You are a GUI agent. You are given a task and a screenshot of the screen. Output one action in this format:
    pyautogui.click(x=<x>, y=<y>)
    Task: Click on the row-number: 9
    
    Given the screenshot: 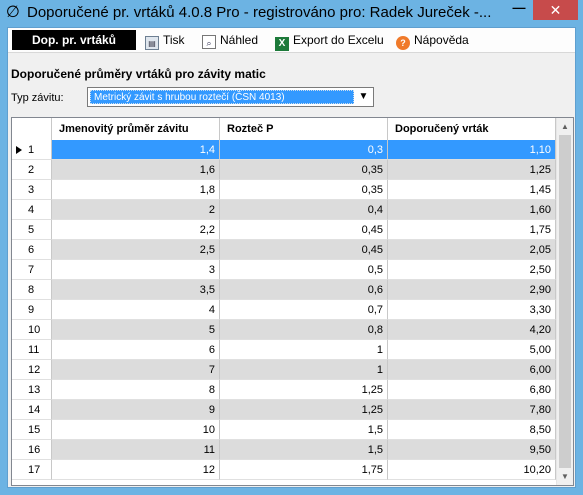 What is the action you would take?
    pyautogui.click(x=32, y=310)
    